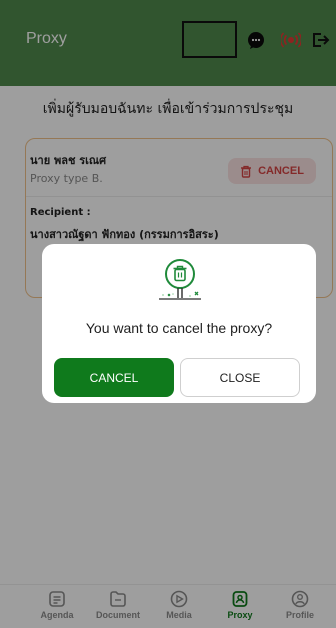 This screenshot has height=628, width=336. Describe the element at coordinates (179, 328) in the screenshot. I see `dialog-question: You want to cancel the proxy?` at that location.